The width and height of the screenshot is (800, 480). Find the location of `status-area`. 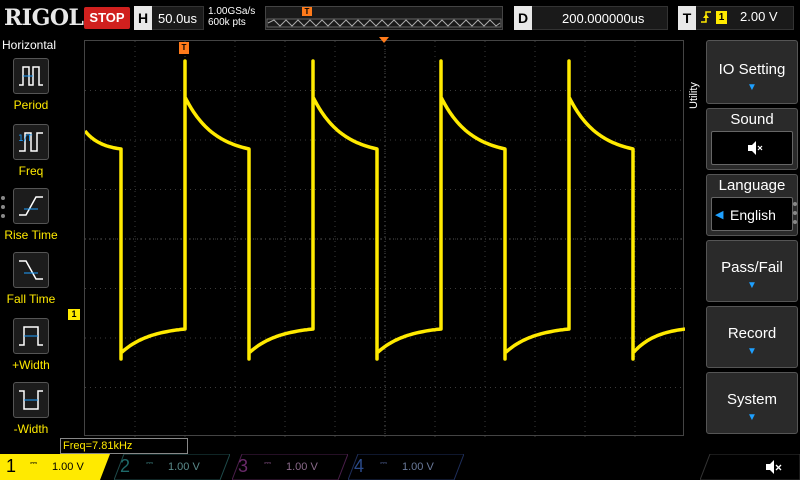

status-area is located at coordinates (749, 466).